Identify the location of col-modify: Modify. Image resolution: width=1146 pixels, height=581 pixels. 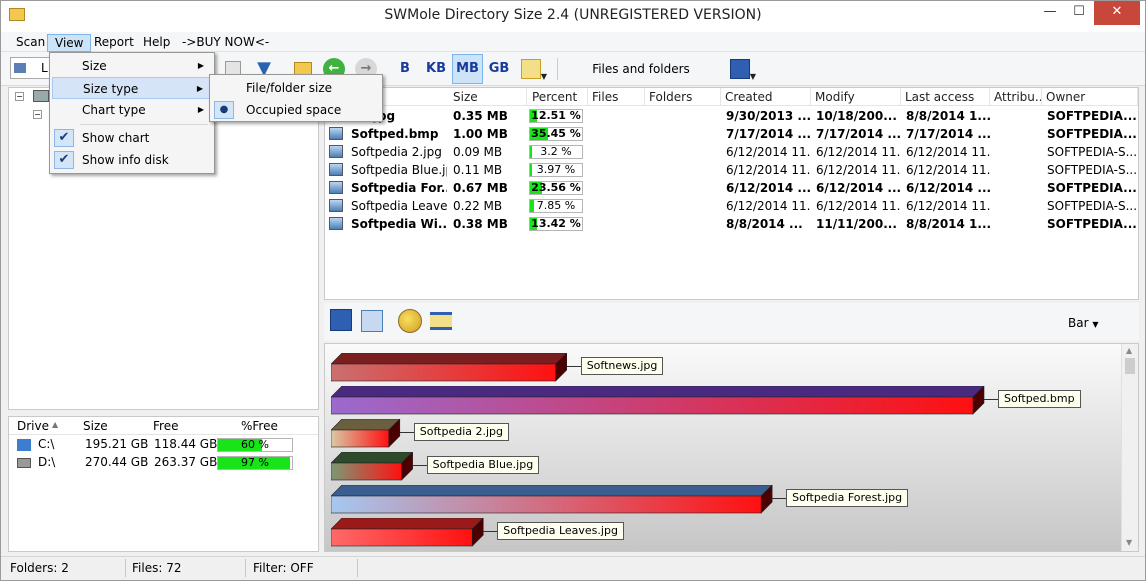
(856, 97).